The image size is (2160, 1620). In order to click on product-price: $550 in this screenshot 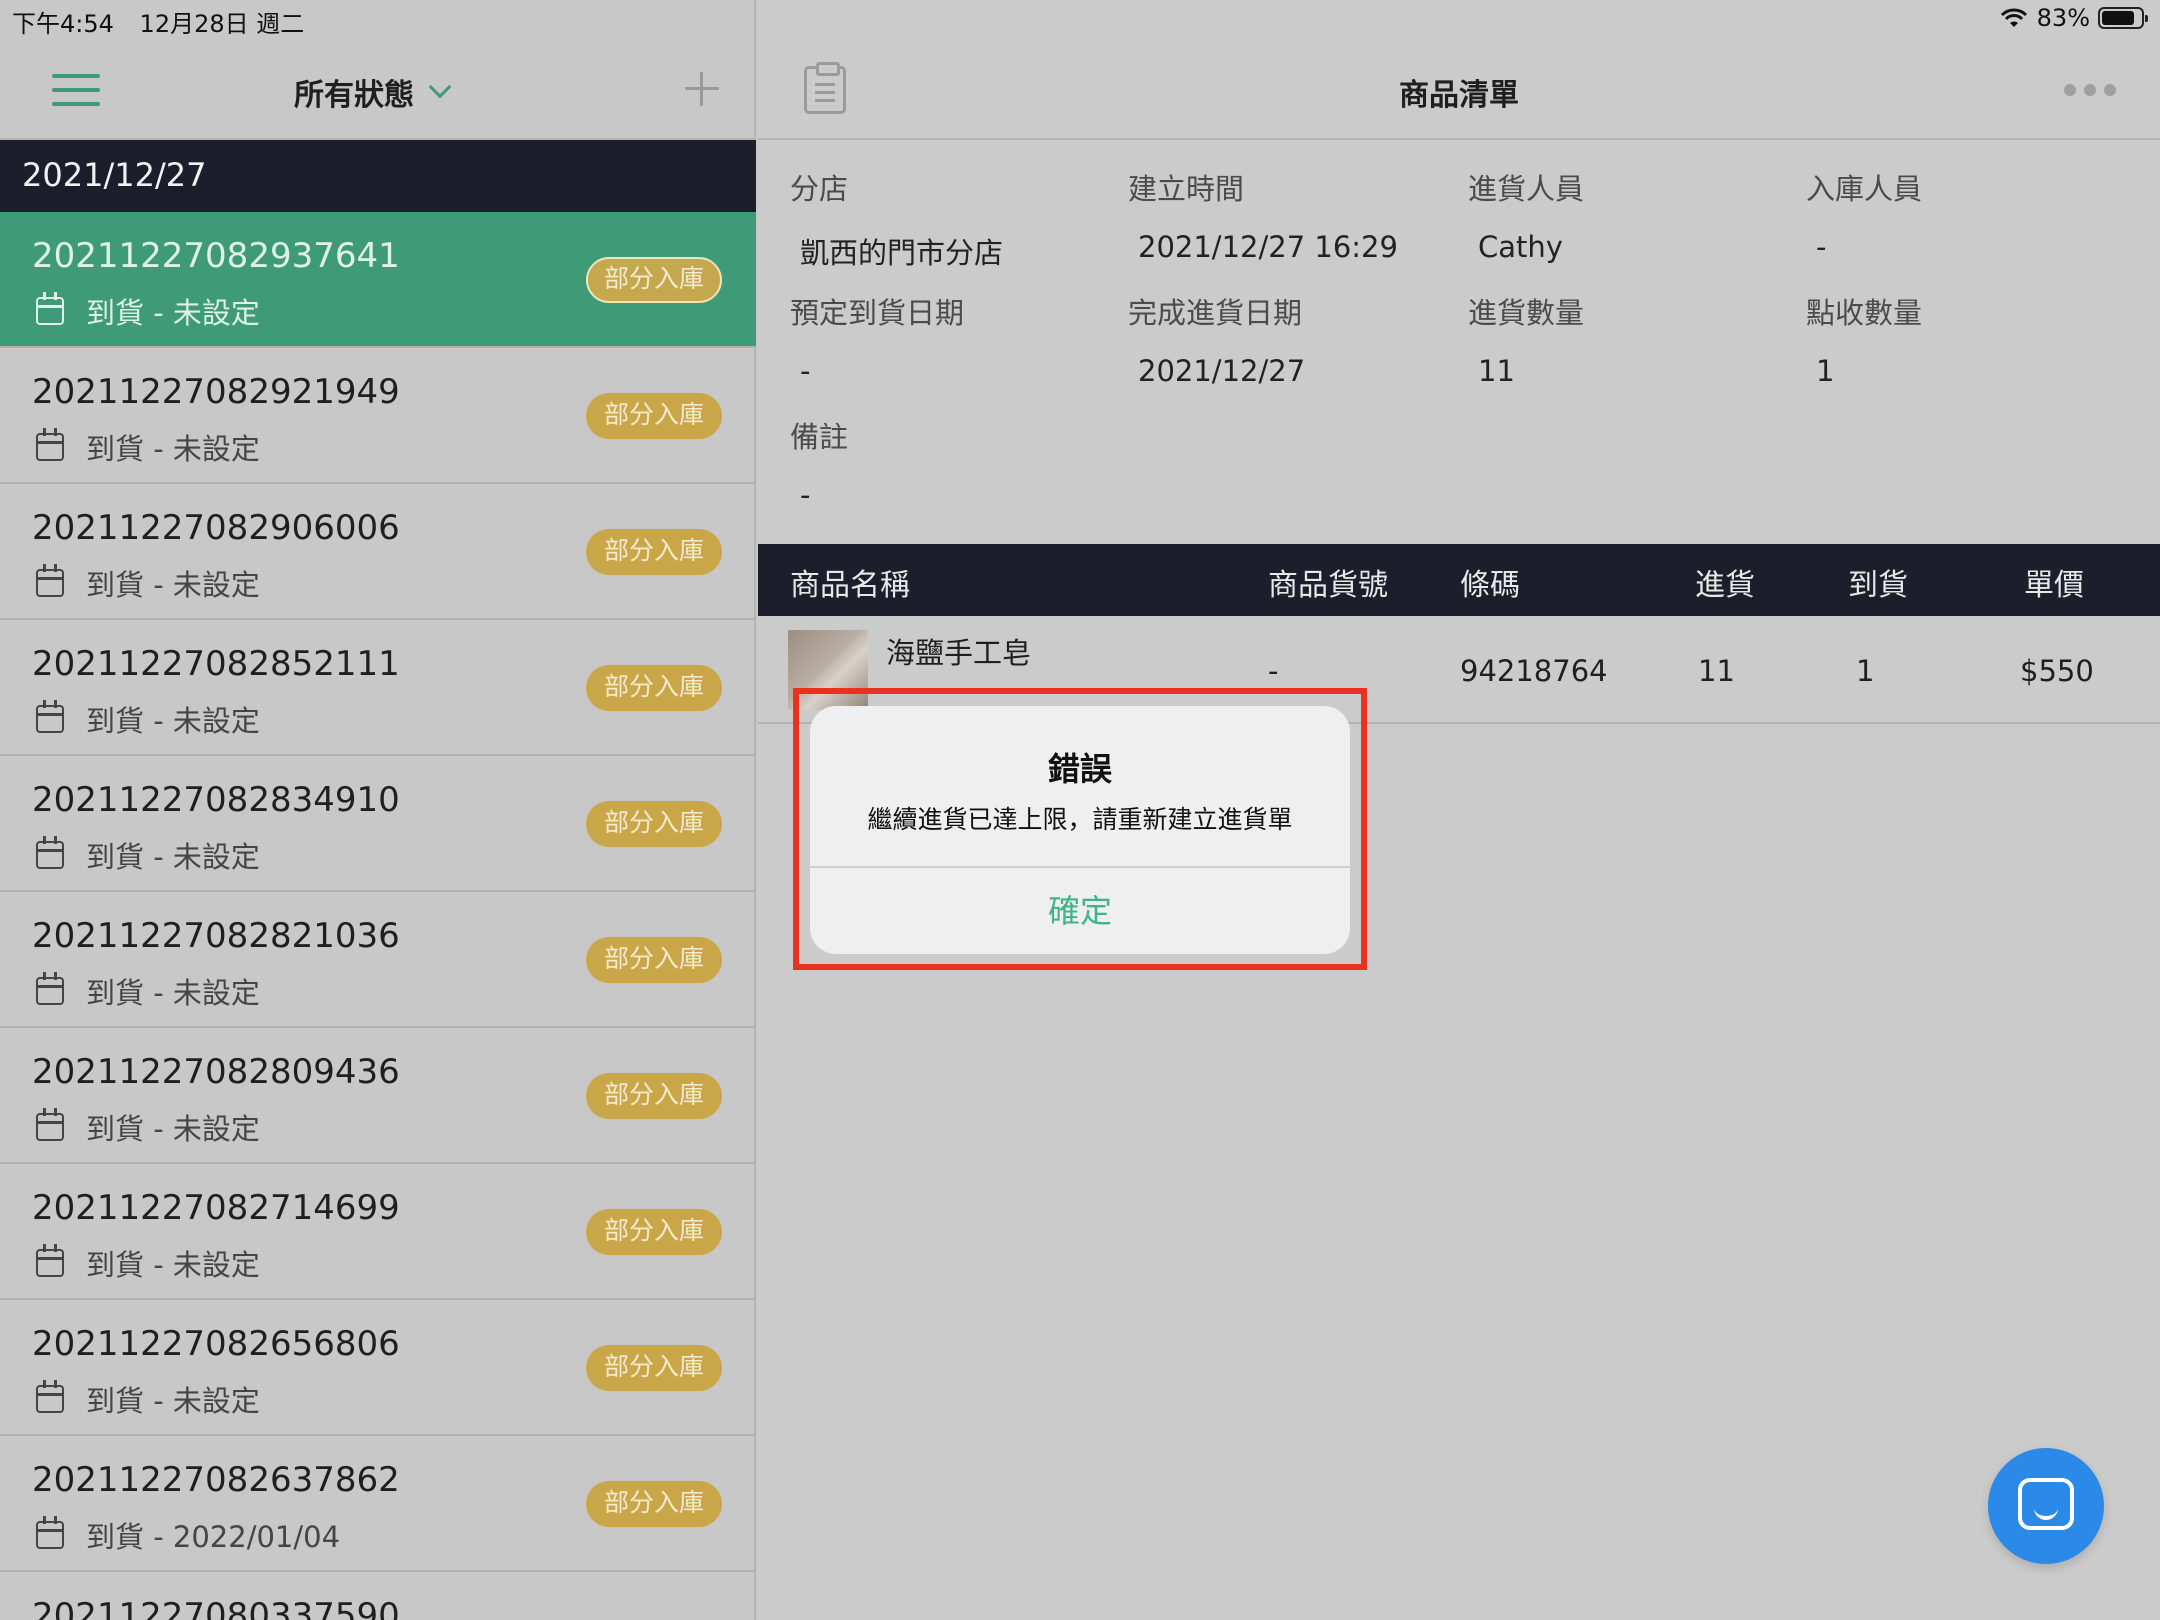, I will do `click(2057, 671)`.